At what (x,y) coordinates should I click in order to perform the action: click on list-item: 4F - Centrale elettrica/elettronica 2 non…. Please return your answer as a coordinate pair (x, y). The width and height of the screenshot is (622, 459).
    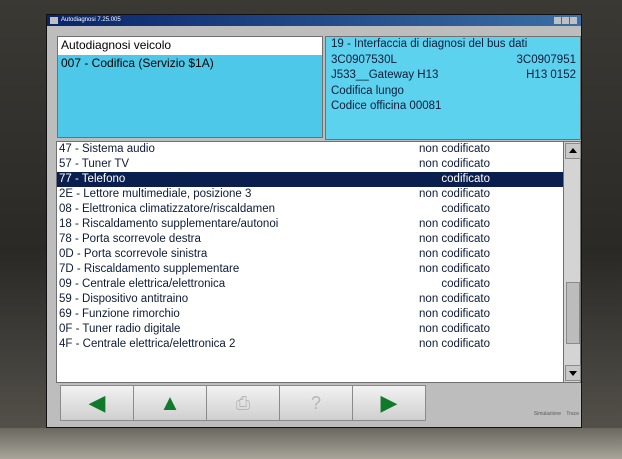
    Looking at the image, I should click on (310, 344).